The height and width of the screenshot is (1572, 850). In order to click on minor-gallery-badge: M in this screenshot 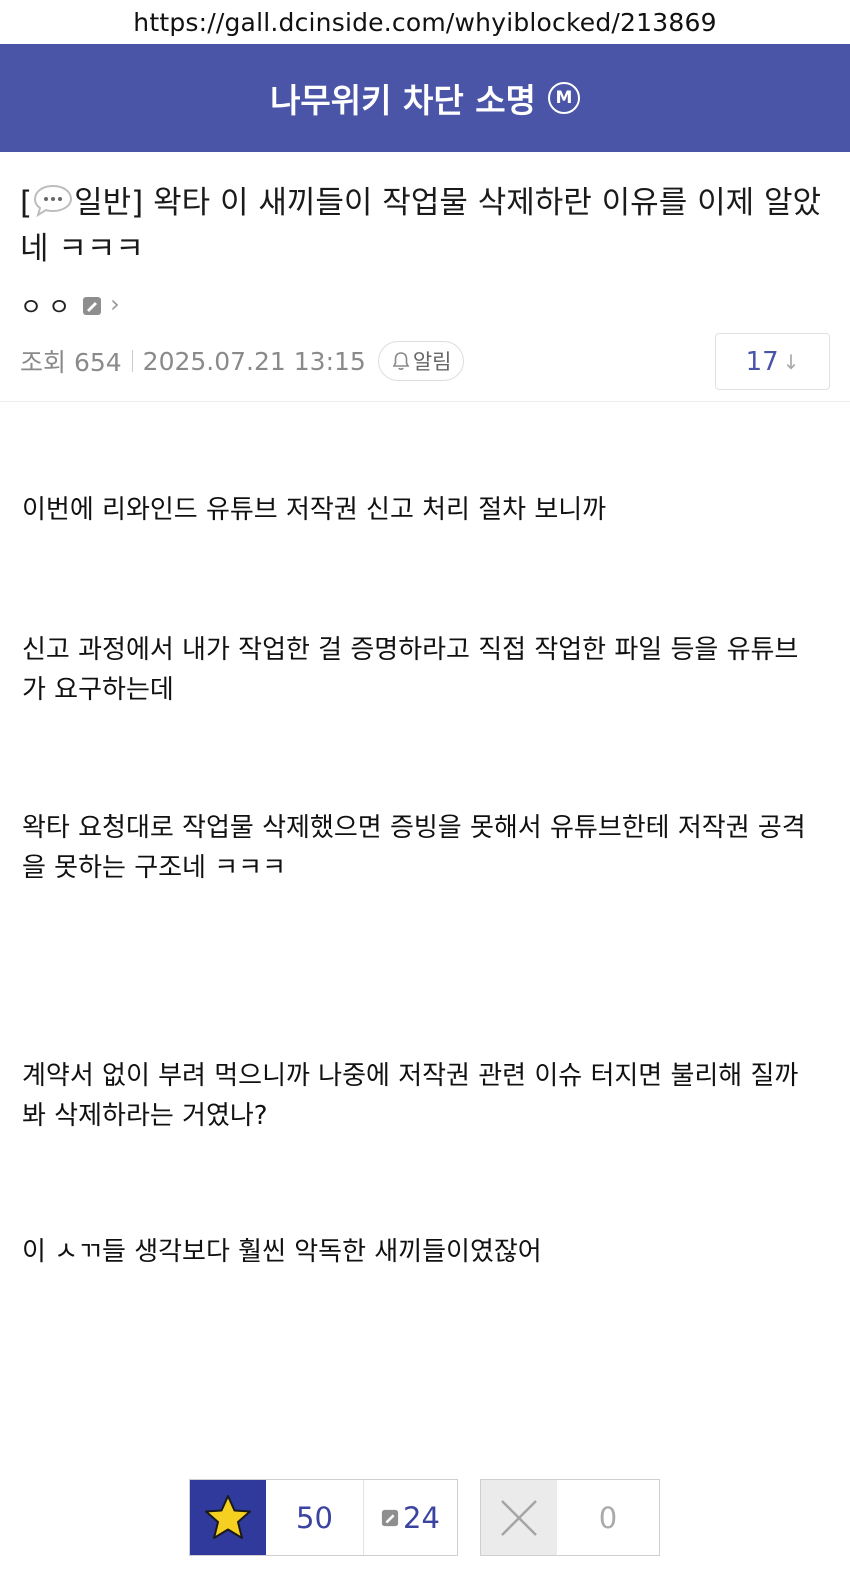, I will do `click(563, 98)`.